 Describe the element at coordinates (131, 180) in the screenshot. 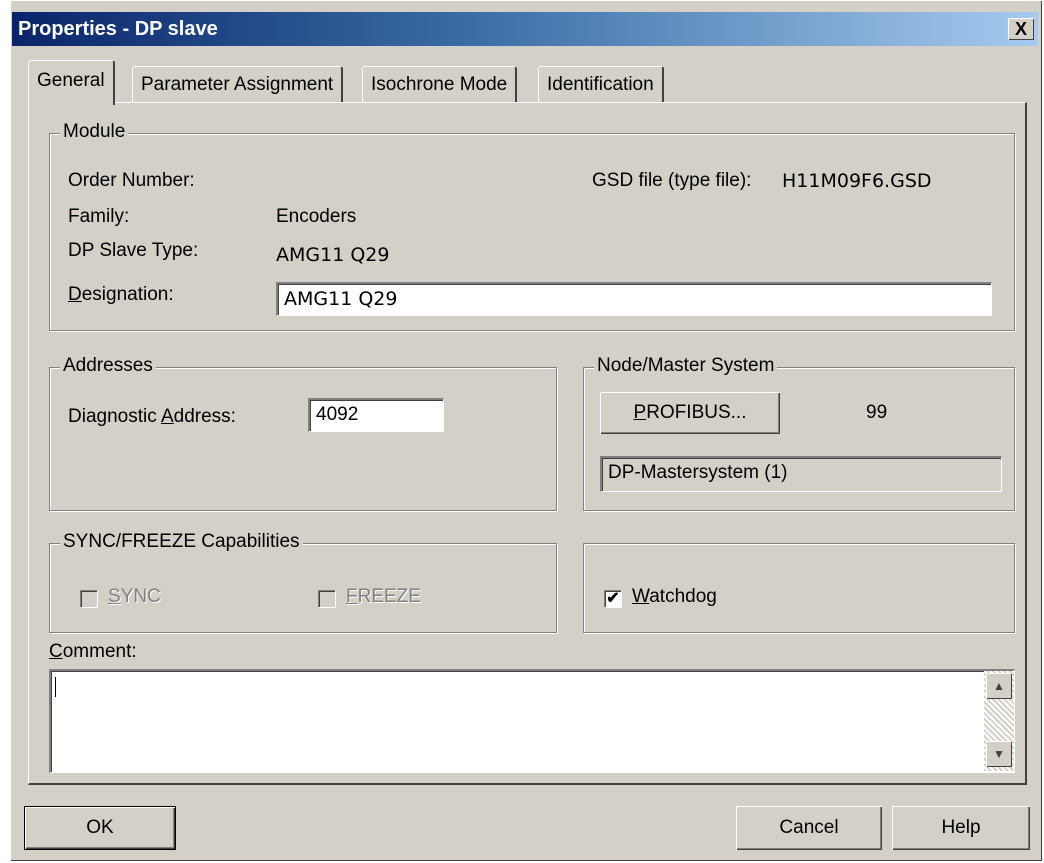

I see `order-number-label: Order Number:` at that location.